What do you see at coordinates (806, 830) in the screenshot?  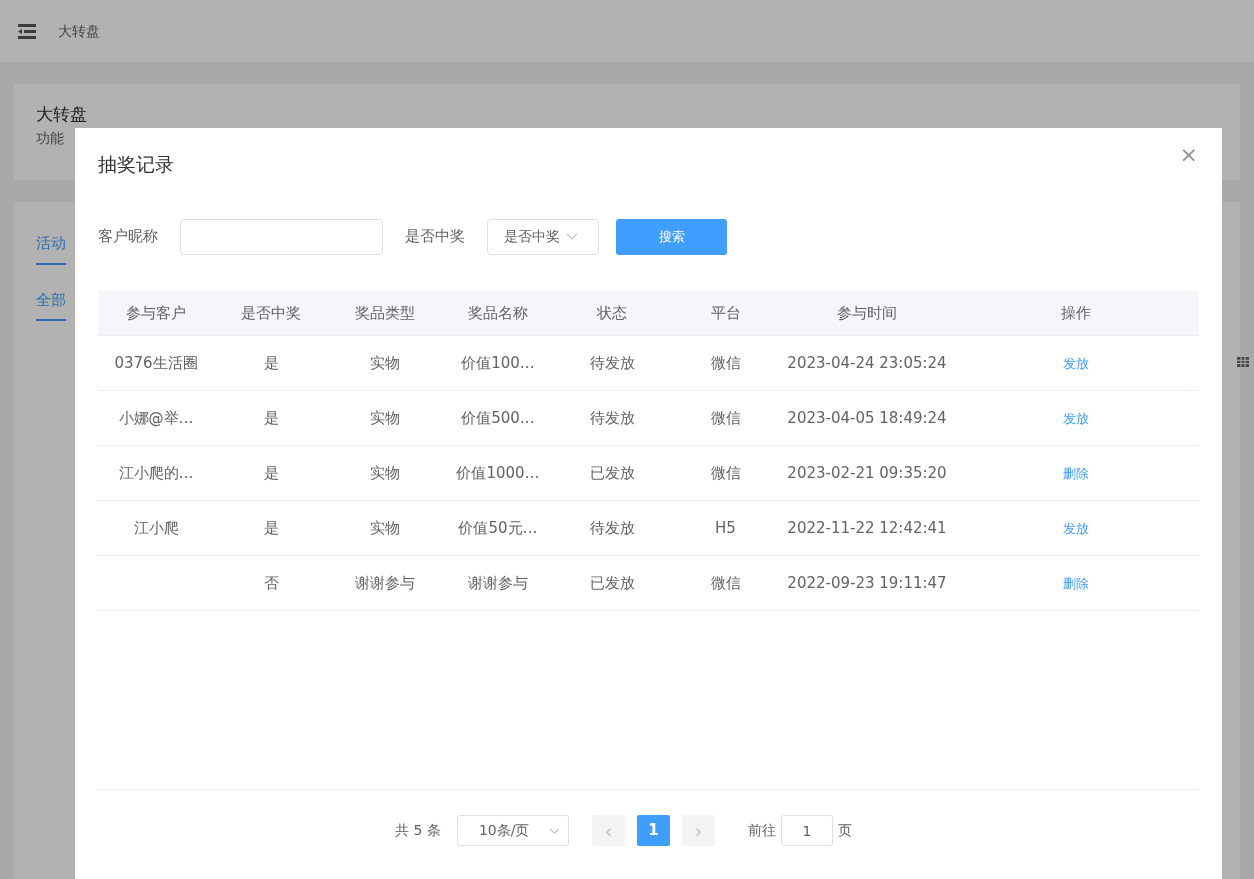 I see `page-input: 1` at bounding box center [806, 830].